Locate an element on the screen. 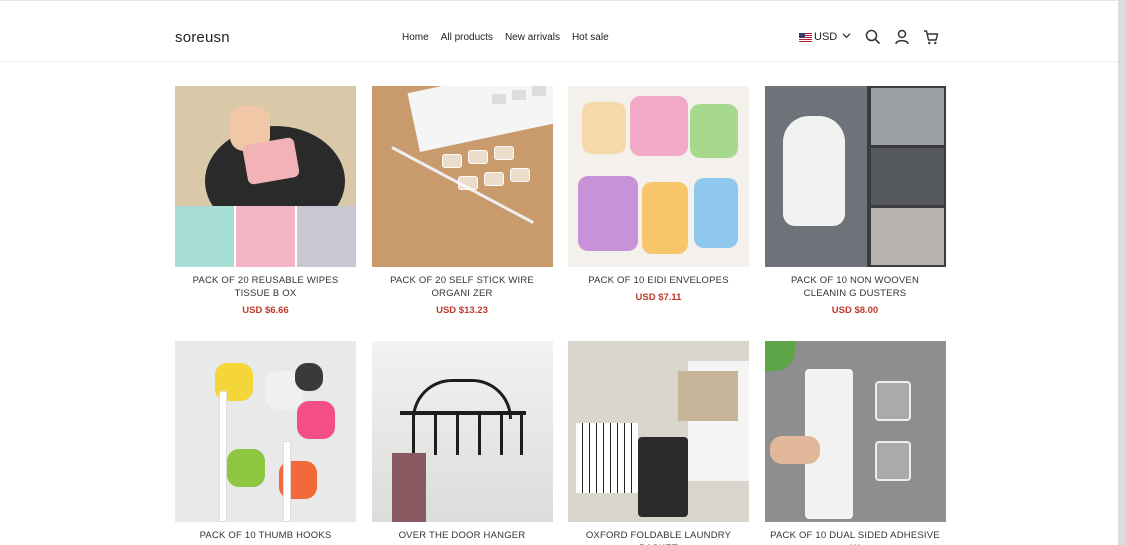 The image size is (1126, 545). product-card: OVER THE DOOR HANGER is located at coordinates (462, 441).